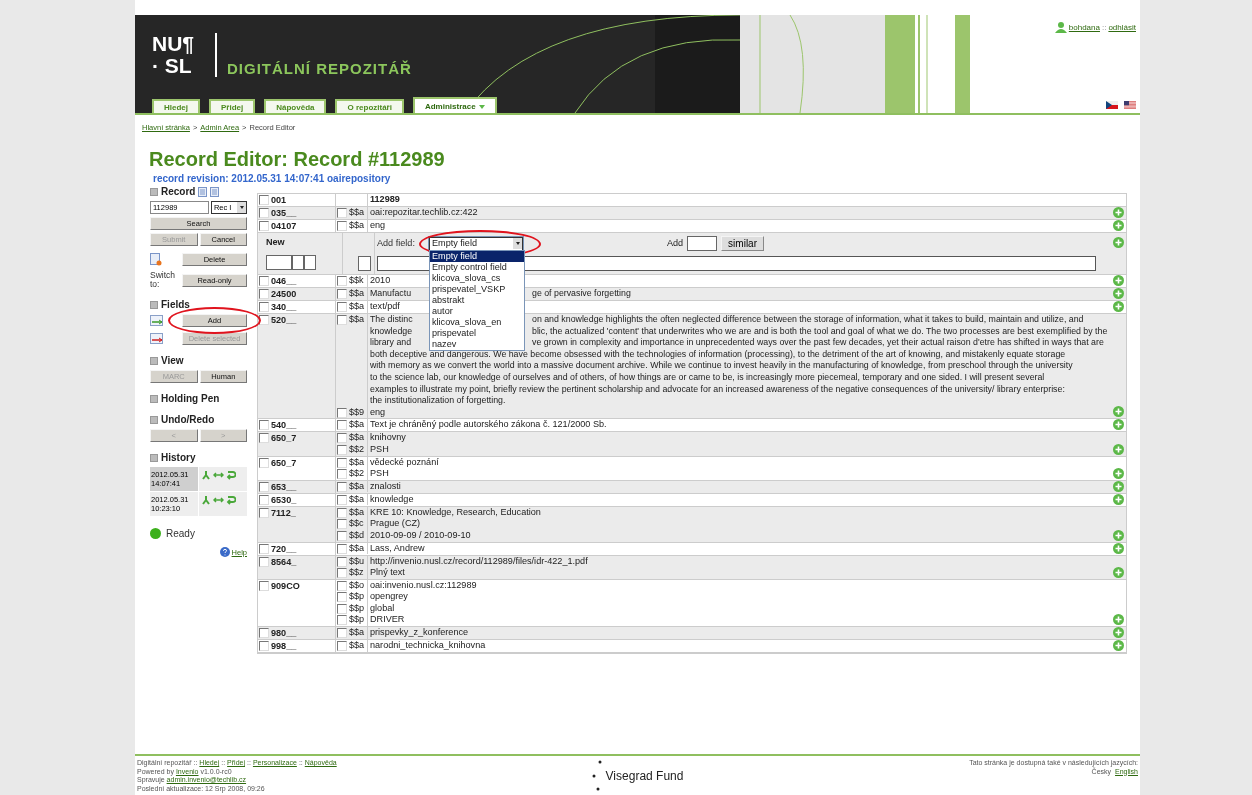 Image resolution: width=1252 pixels, height=795 pixels. What do you see at coordinates (357, 412) in the screenshot?
I see `subfield-code: $$9` at bounding box center [357, 412].